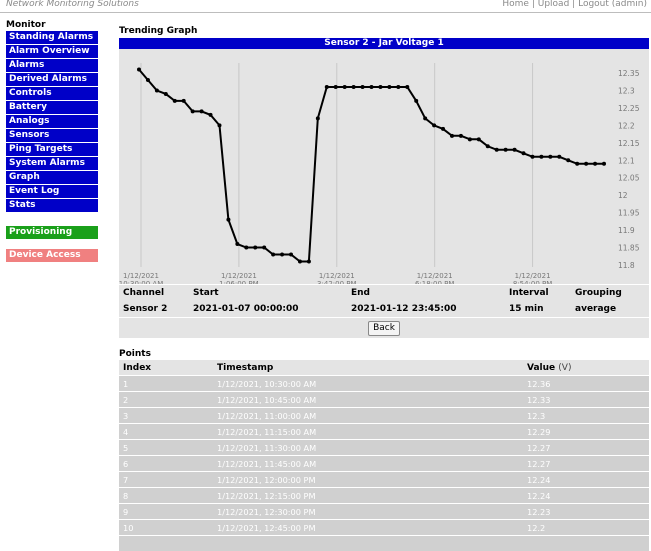 This screenshot has width=651, height=551. Describe the element at coordinates (368, 368) in the screenshot. I see `timestamp-header: Timestamp` at that location.